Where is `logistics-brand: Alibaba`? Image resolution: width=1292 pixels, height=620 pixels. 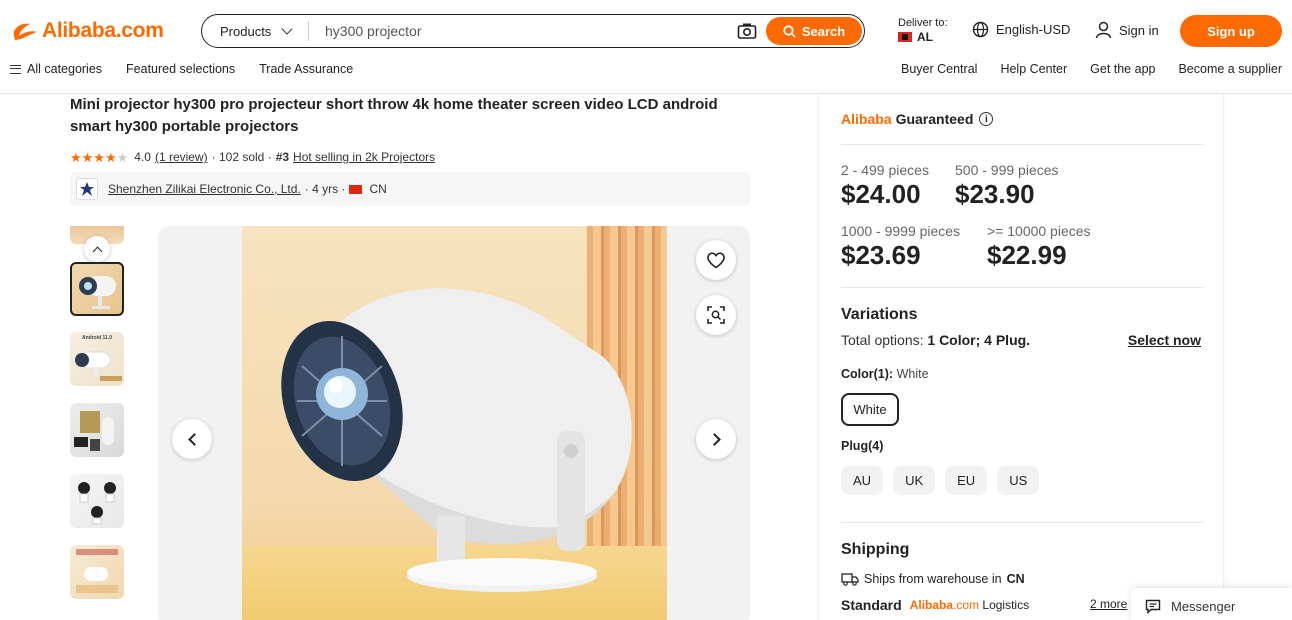 logistics-brand: Alibaba is located at coordinates (931, 605).